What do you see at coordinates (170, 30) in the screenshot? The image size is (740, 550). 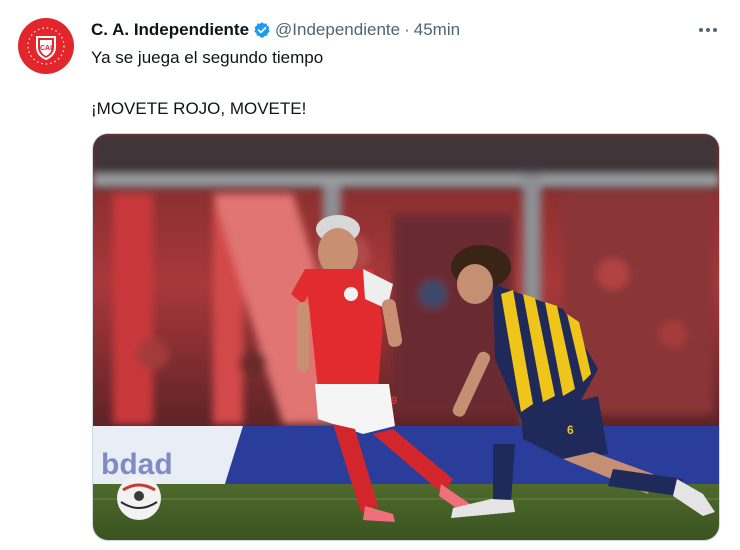 I see `display-name: C. A. Independiente` at bounding box center [170, 30].